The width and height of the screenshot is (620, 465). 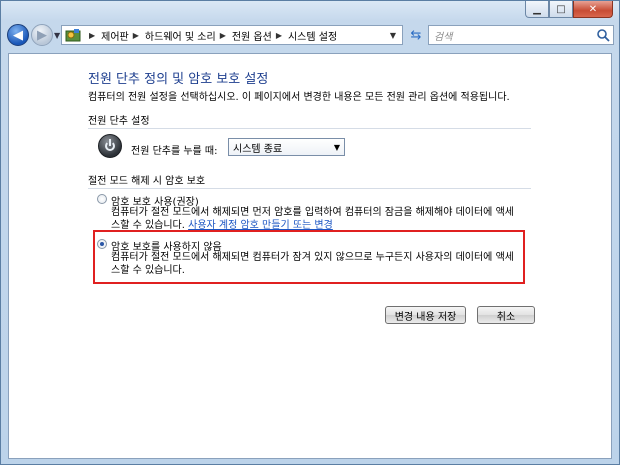 I want to click on search-box: 검색, so click(x=521, y=35).